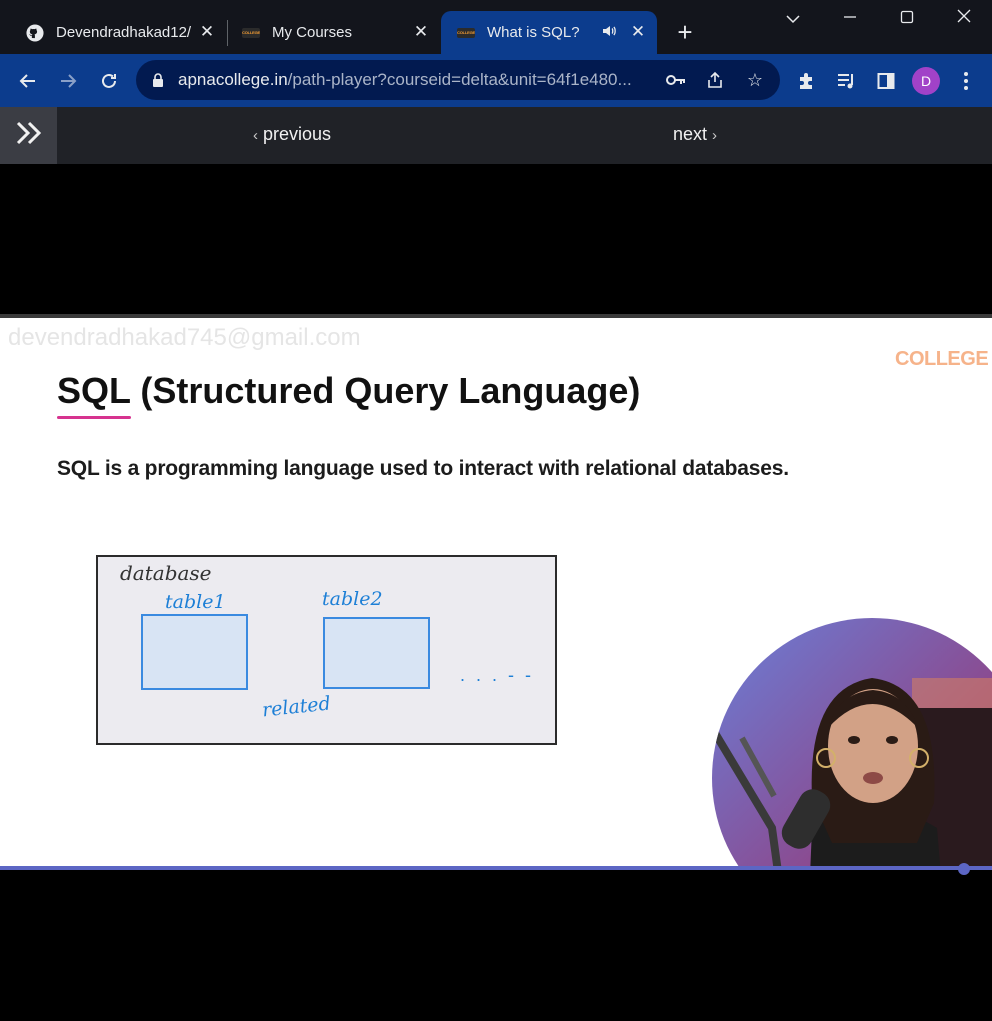 This screenshot has height=1021, width=992. Describe the element at coordinates (793, 20) in the screenshot. I see `tab-search-chevron-icon` at that location.